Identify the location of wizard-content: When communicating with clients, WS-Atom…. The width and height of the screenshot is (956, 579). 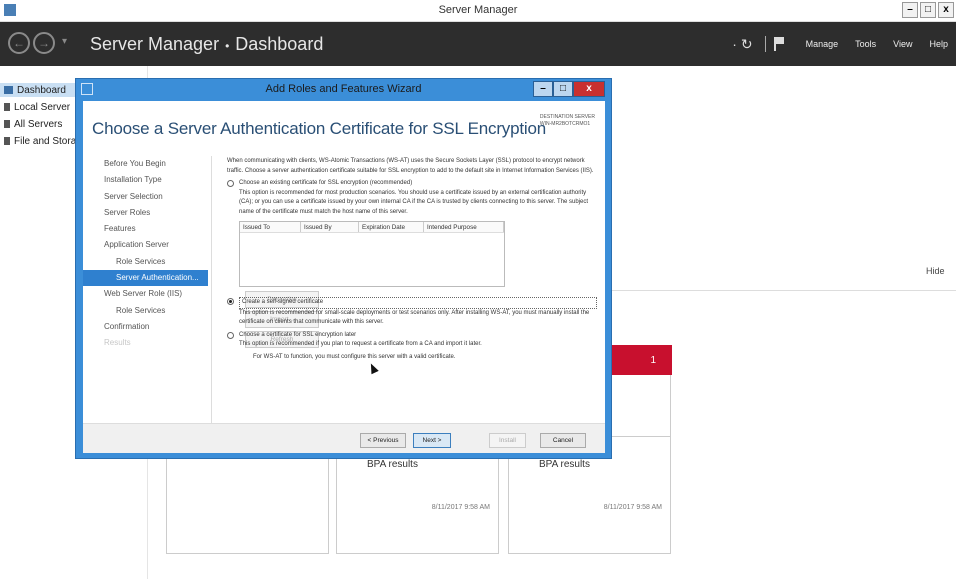
(412, 259).